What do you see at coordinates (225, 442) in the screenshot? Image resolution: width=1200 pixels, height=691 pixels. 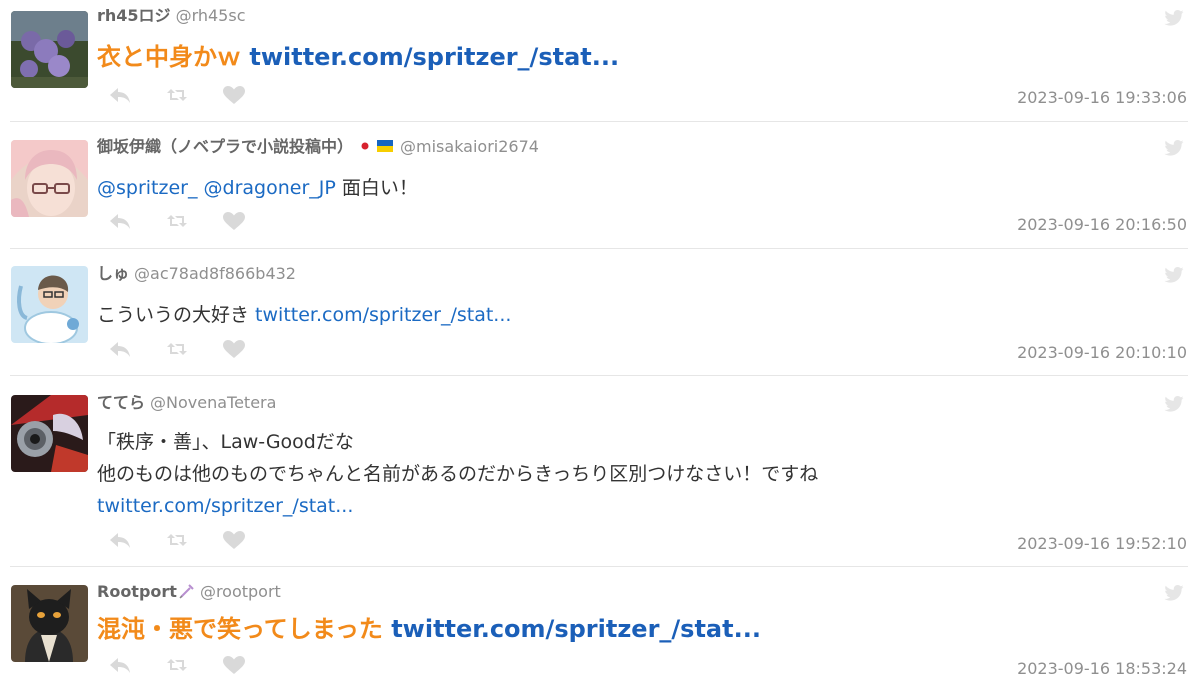 I see `tweet-text-line: 「秩序・善」、Law-Goodだな` at bounding box center [225, 442].